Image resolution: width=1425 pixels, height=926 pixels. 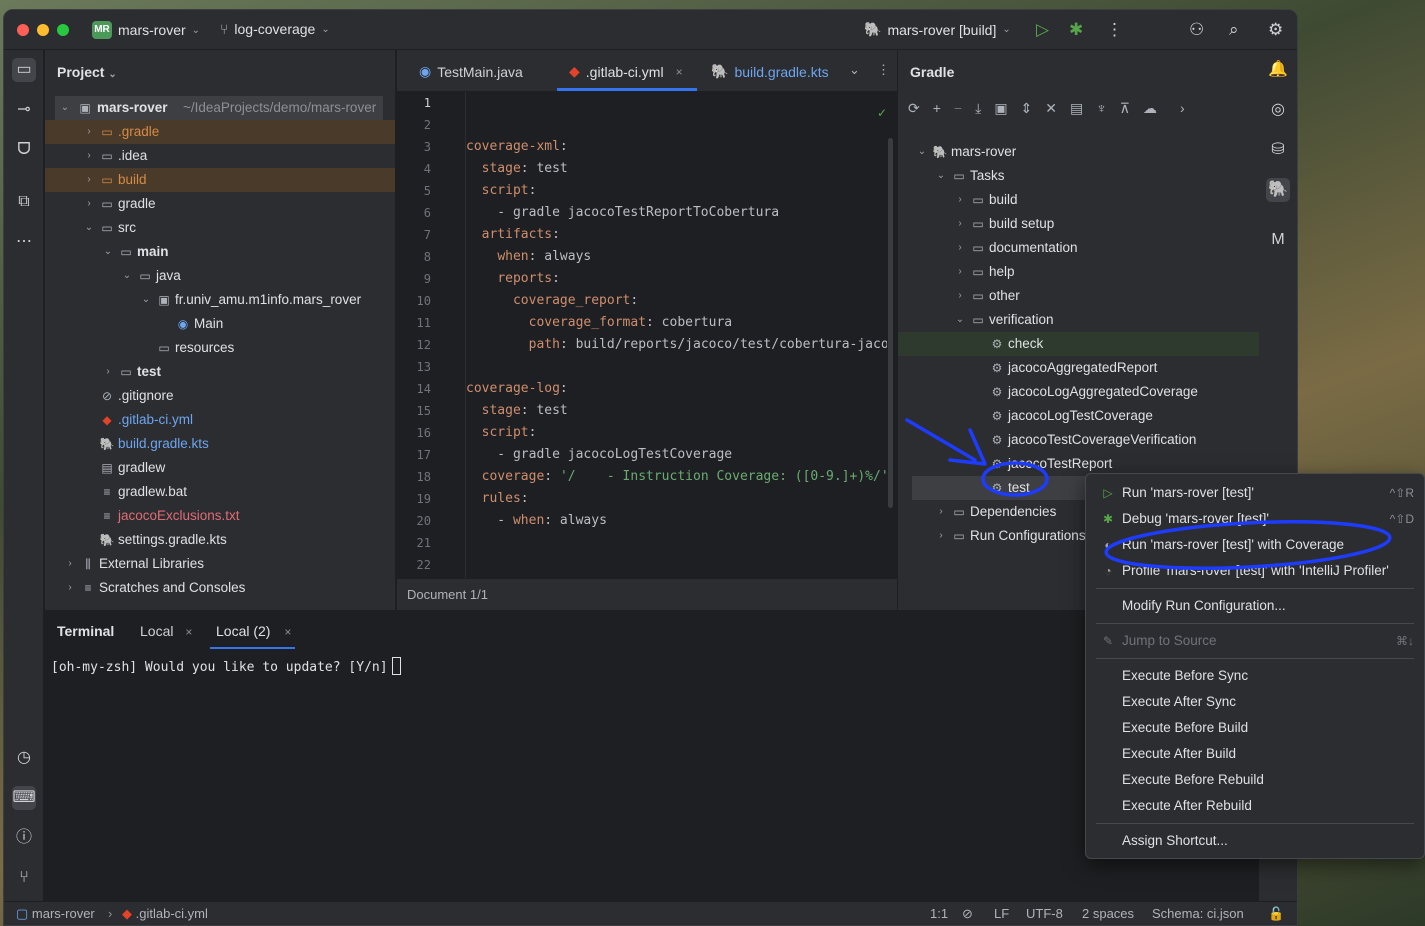 I want to click on menu-execute-after-sync: Execute After Sync, so click(x=1255, y=702).